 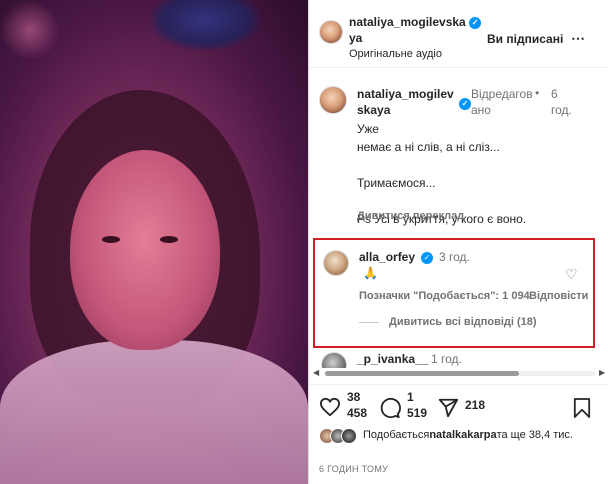 What do you see at coordinates (502, 94) in the screenshot?
I see `edited-label-line1: Відредагов` at bounding box center [502, 94].